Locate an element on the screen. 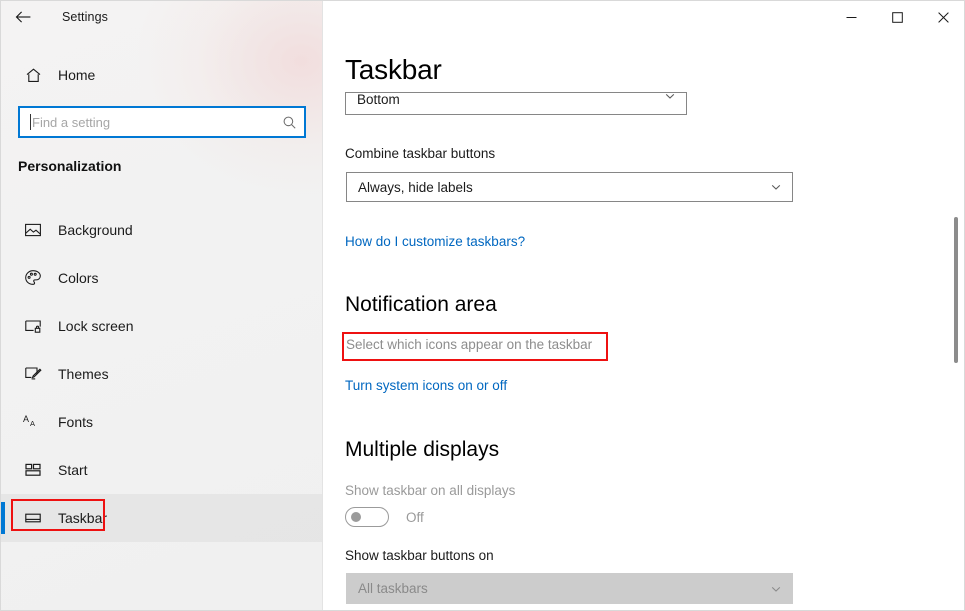  multiple-displays-heading: Multiple displays is located at coordinates (422, 449).